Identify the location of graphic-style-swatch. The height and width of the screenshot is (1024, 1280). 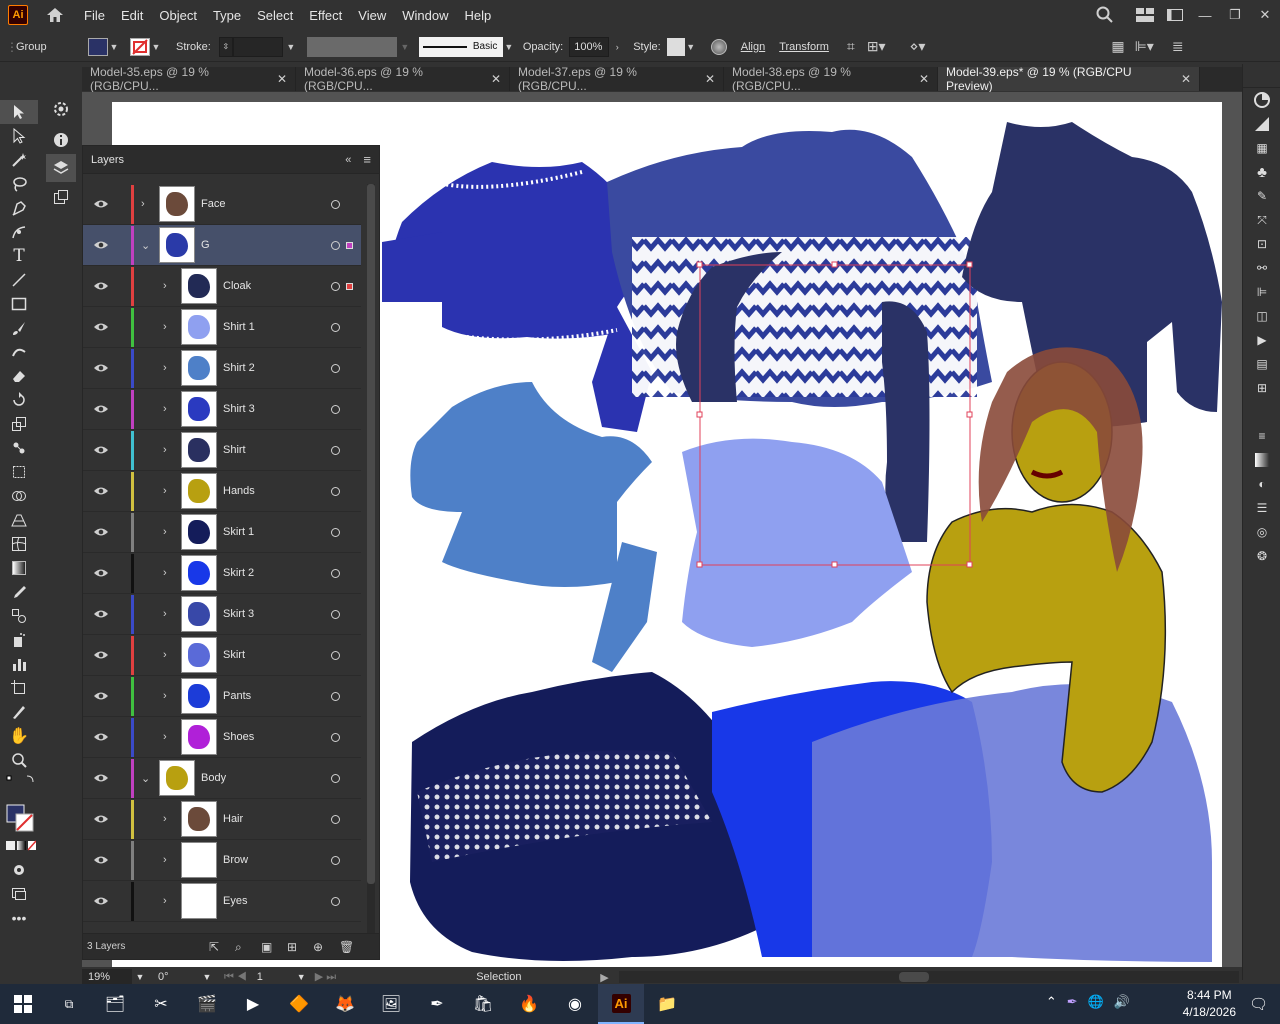
(675, 46).